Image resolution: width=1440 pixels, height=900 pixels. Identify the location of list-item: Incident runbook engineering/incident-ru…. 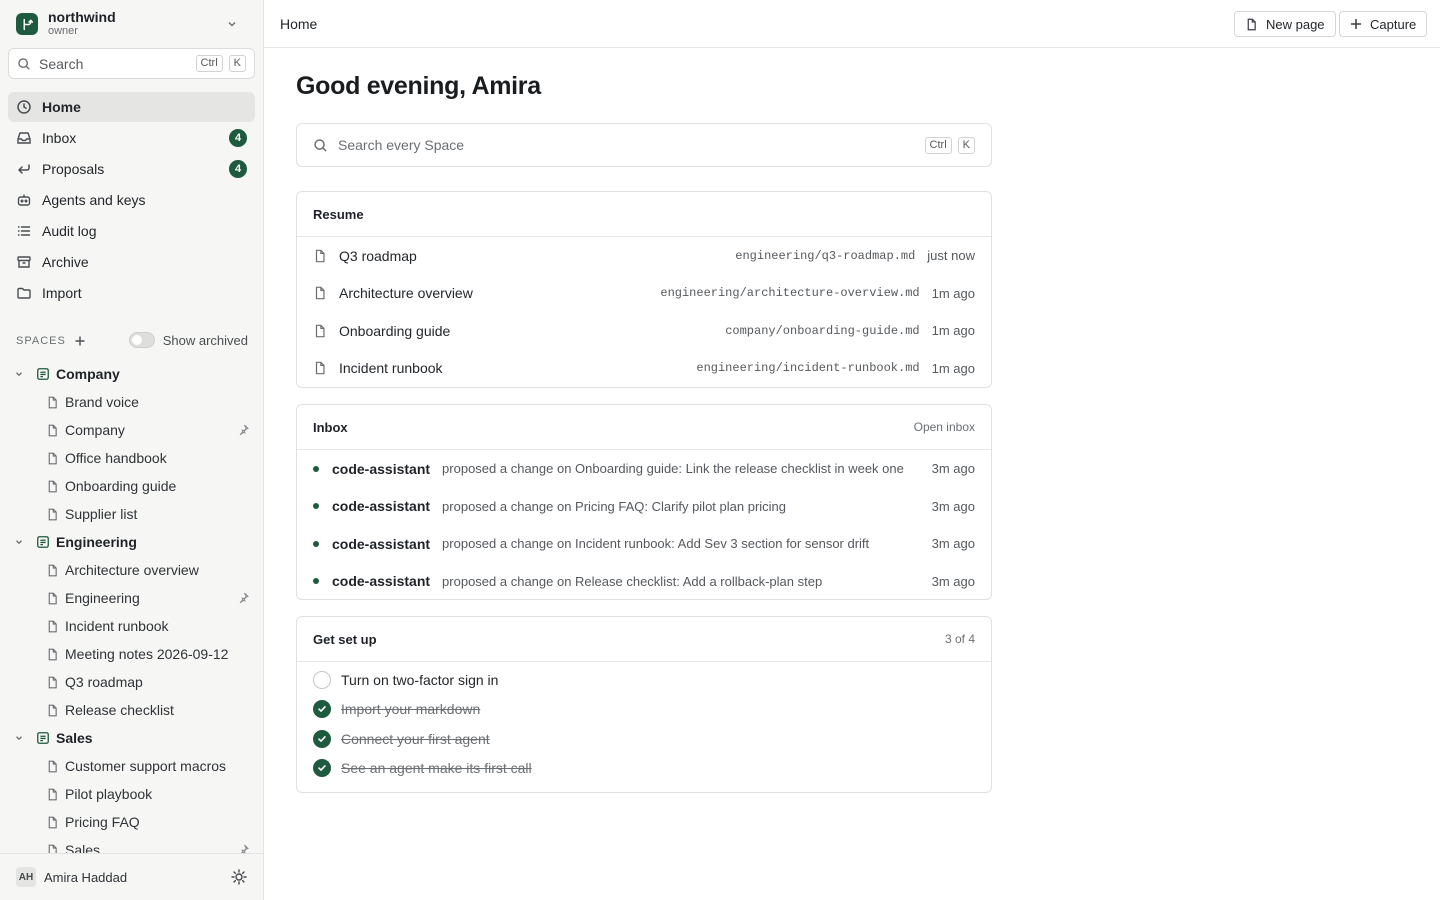
(644, 369).